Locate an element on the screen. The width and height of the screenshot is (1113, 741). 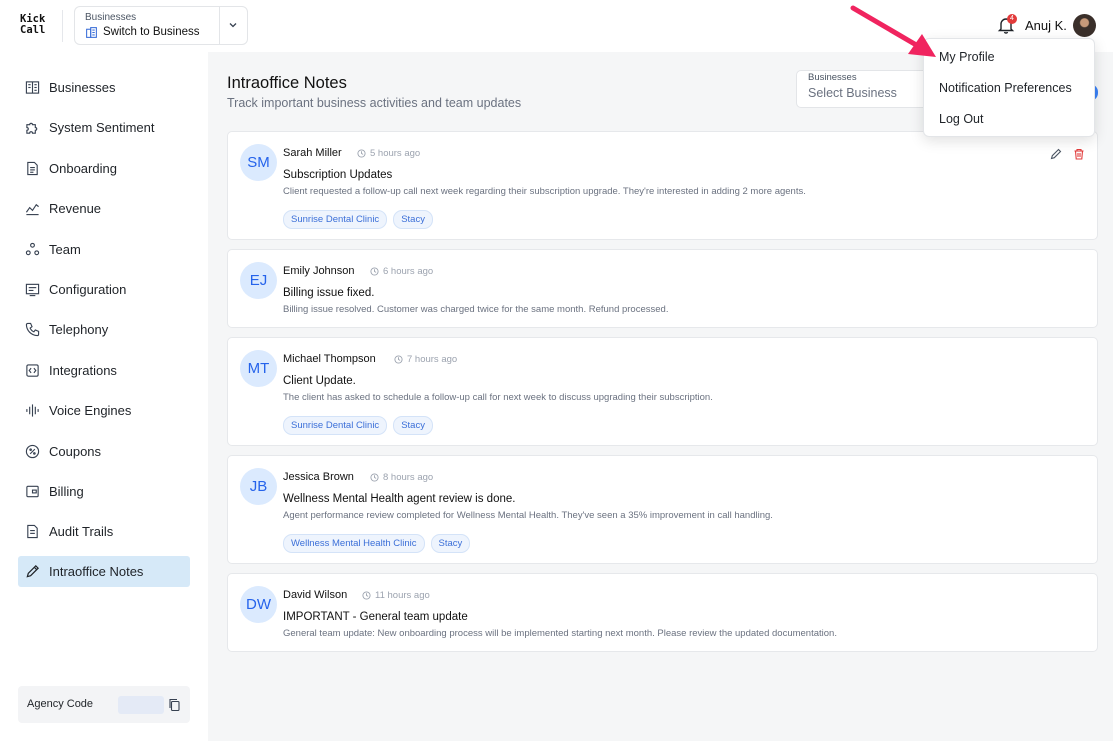
divider is located at coordinates (62, 26).